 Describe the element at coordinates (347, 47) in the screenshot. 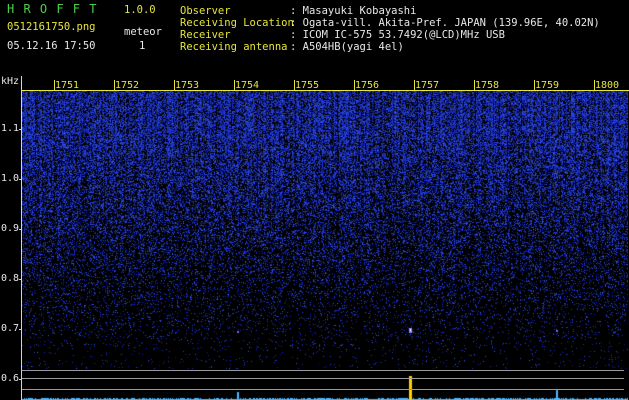

I see `info-antenna-value: : A504HB(yagi 4el)` at that location.